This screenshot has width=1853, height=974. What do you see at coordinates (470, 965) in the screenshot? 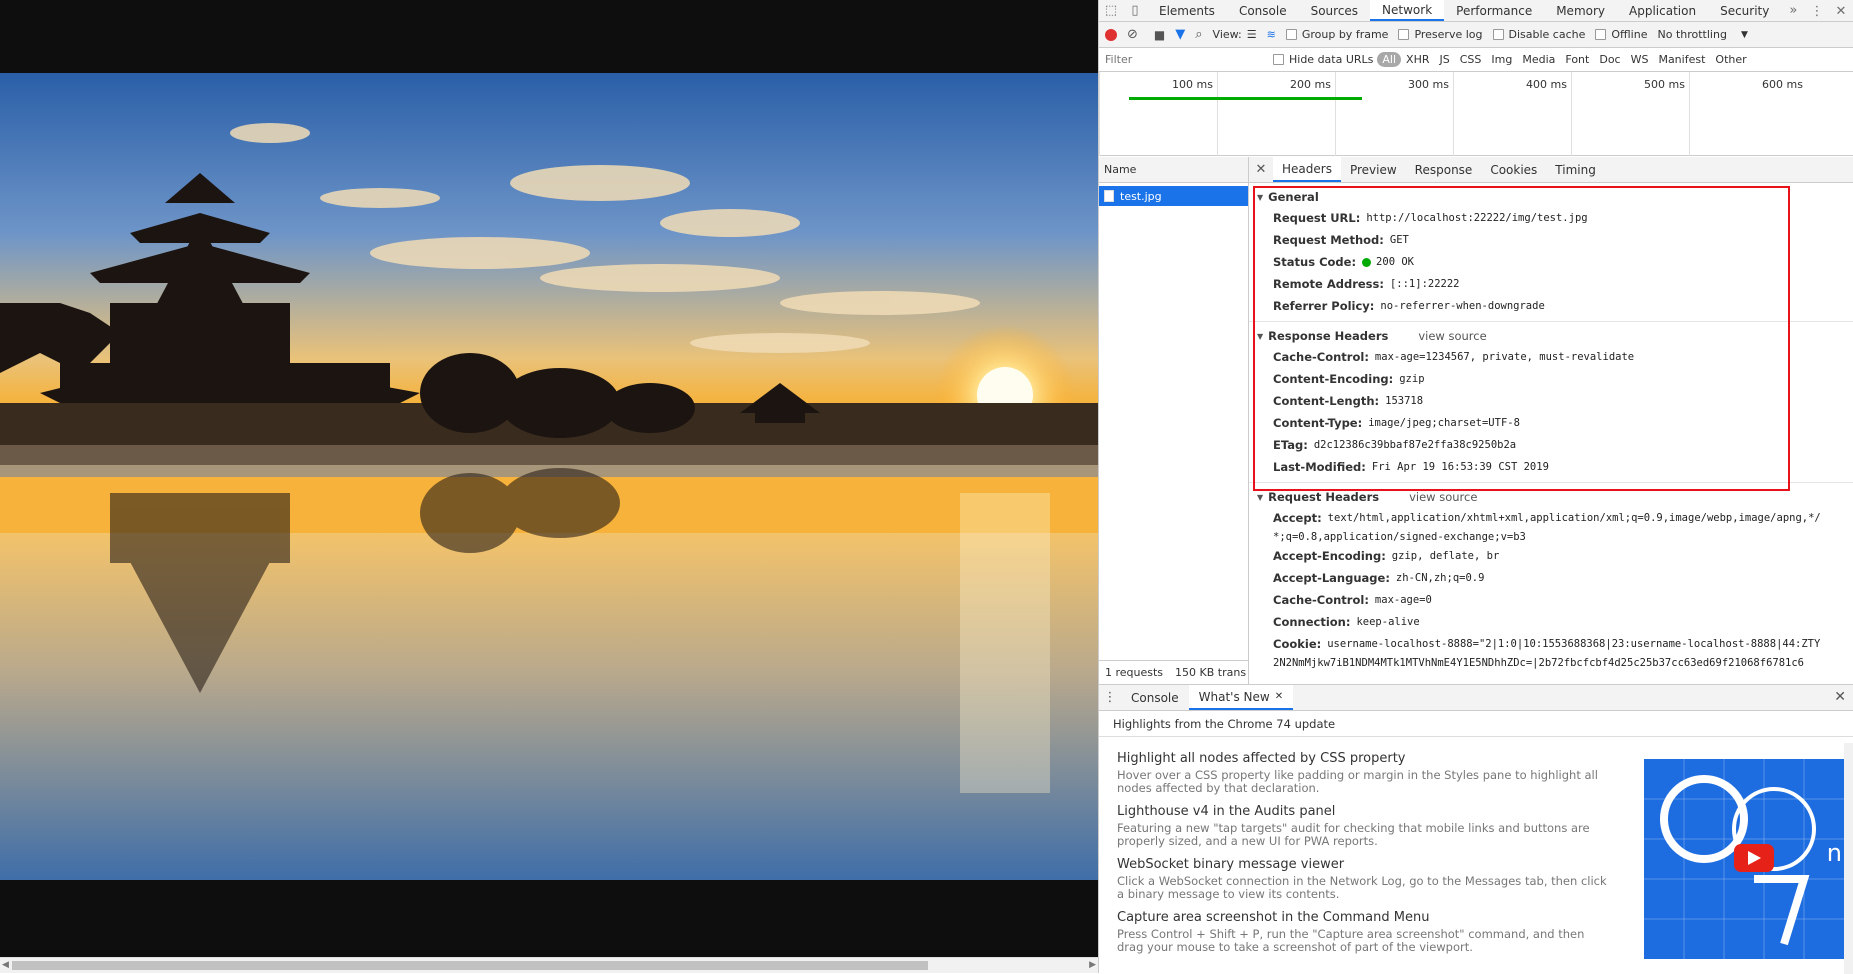
I see `scrollbar-thumb` at bounding box center [470, 965].